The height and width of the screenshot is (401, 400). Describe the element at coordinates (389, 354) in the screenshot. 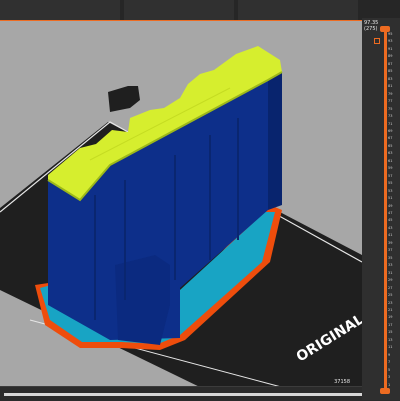

I see `layer-tick-label: 9` at that location.